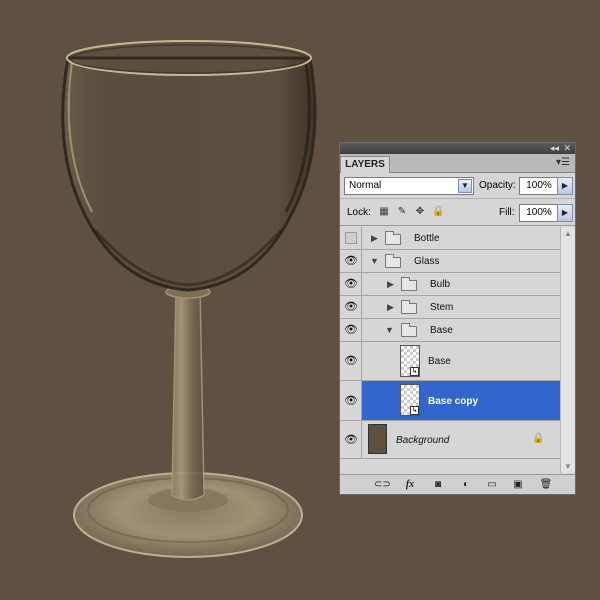  What do you see at coordinates (440, 284) in the screenshot?
I see `layer-name: Bulb` at bounding box center [440, 284].